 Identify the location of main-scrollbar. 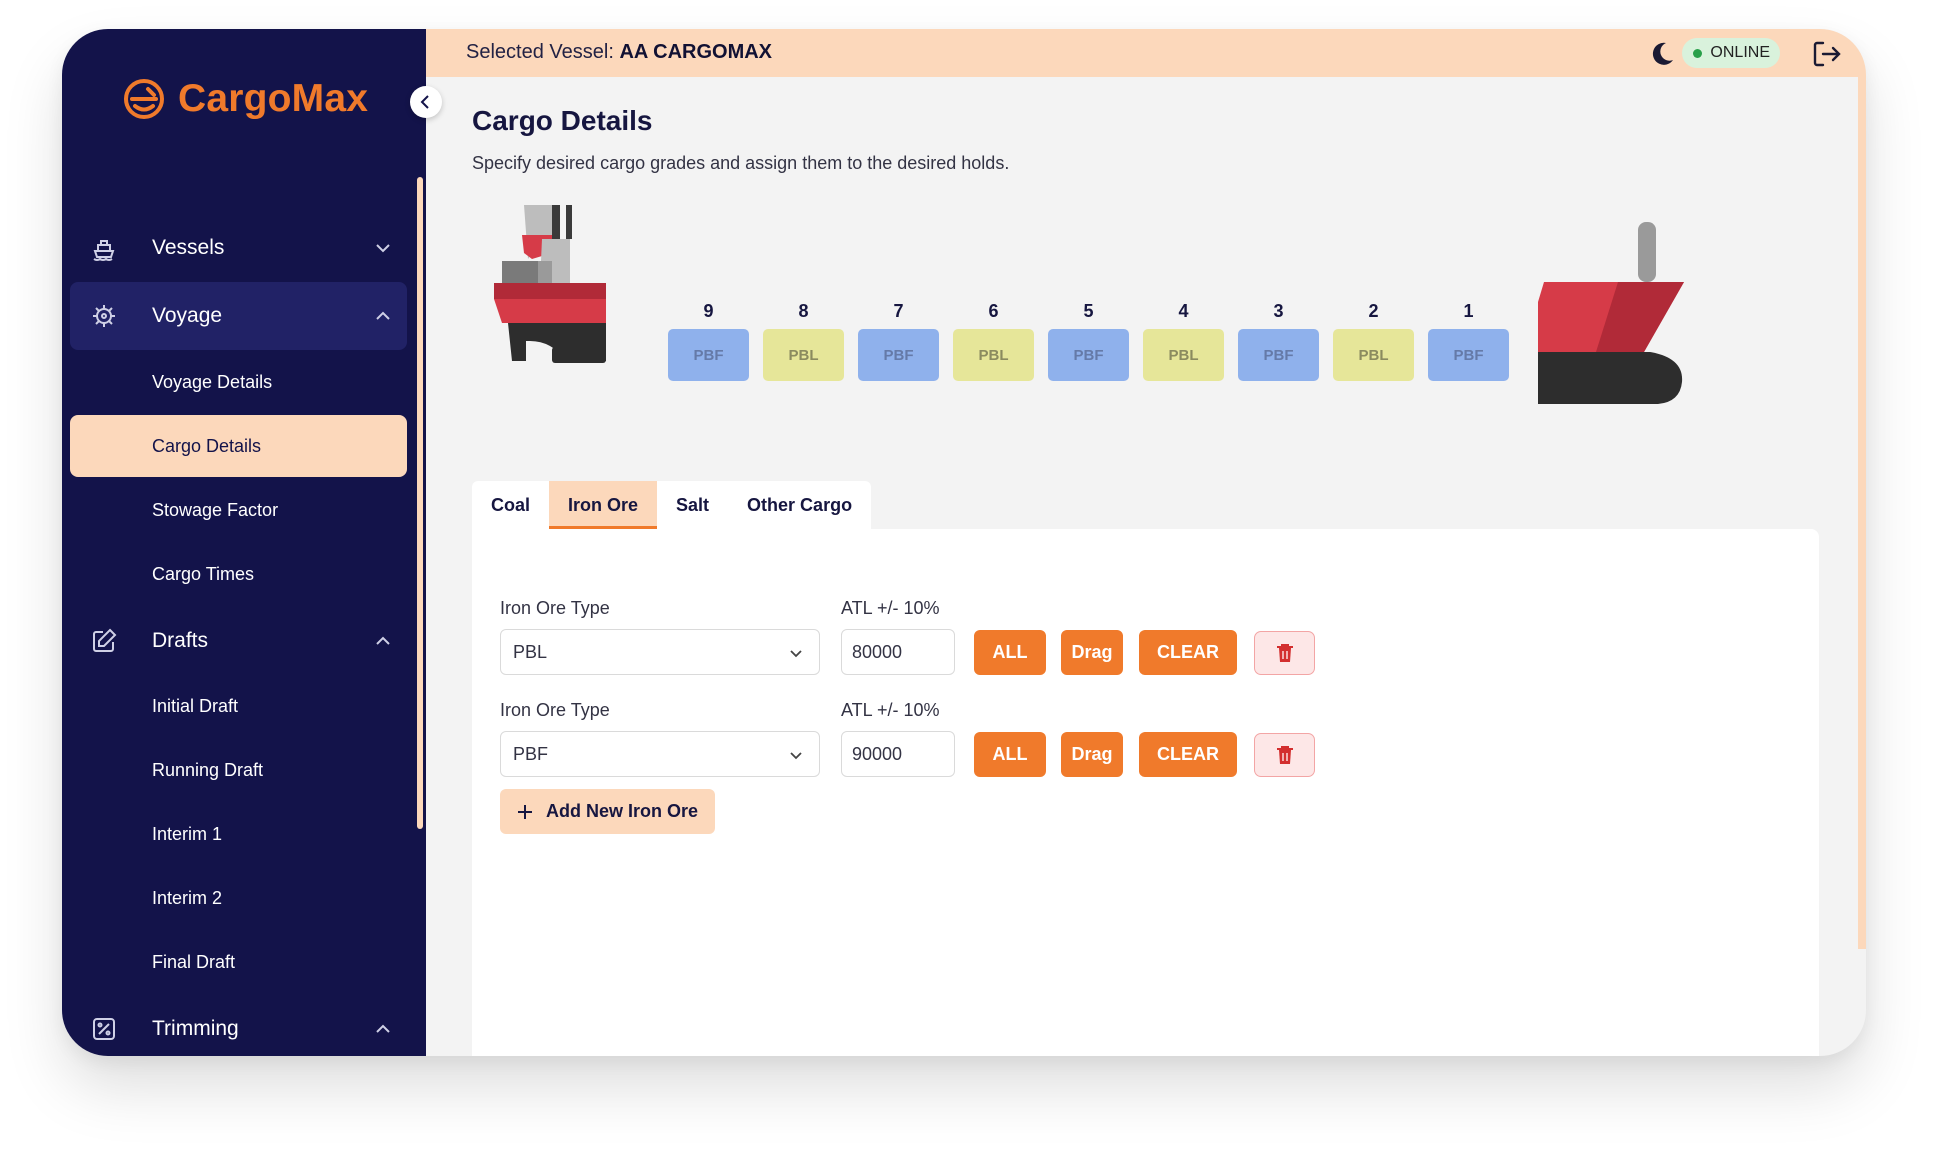
(1862, 513).